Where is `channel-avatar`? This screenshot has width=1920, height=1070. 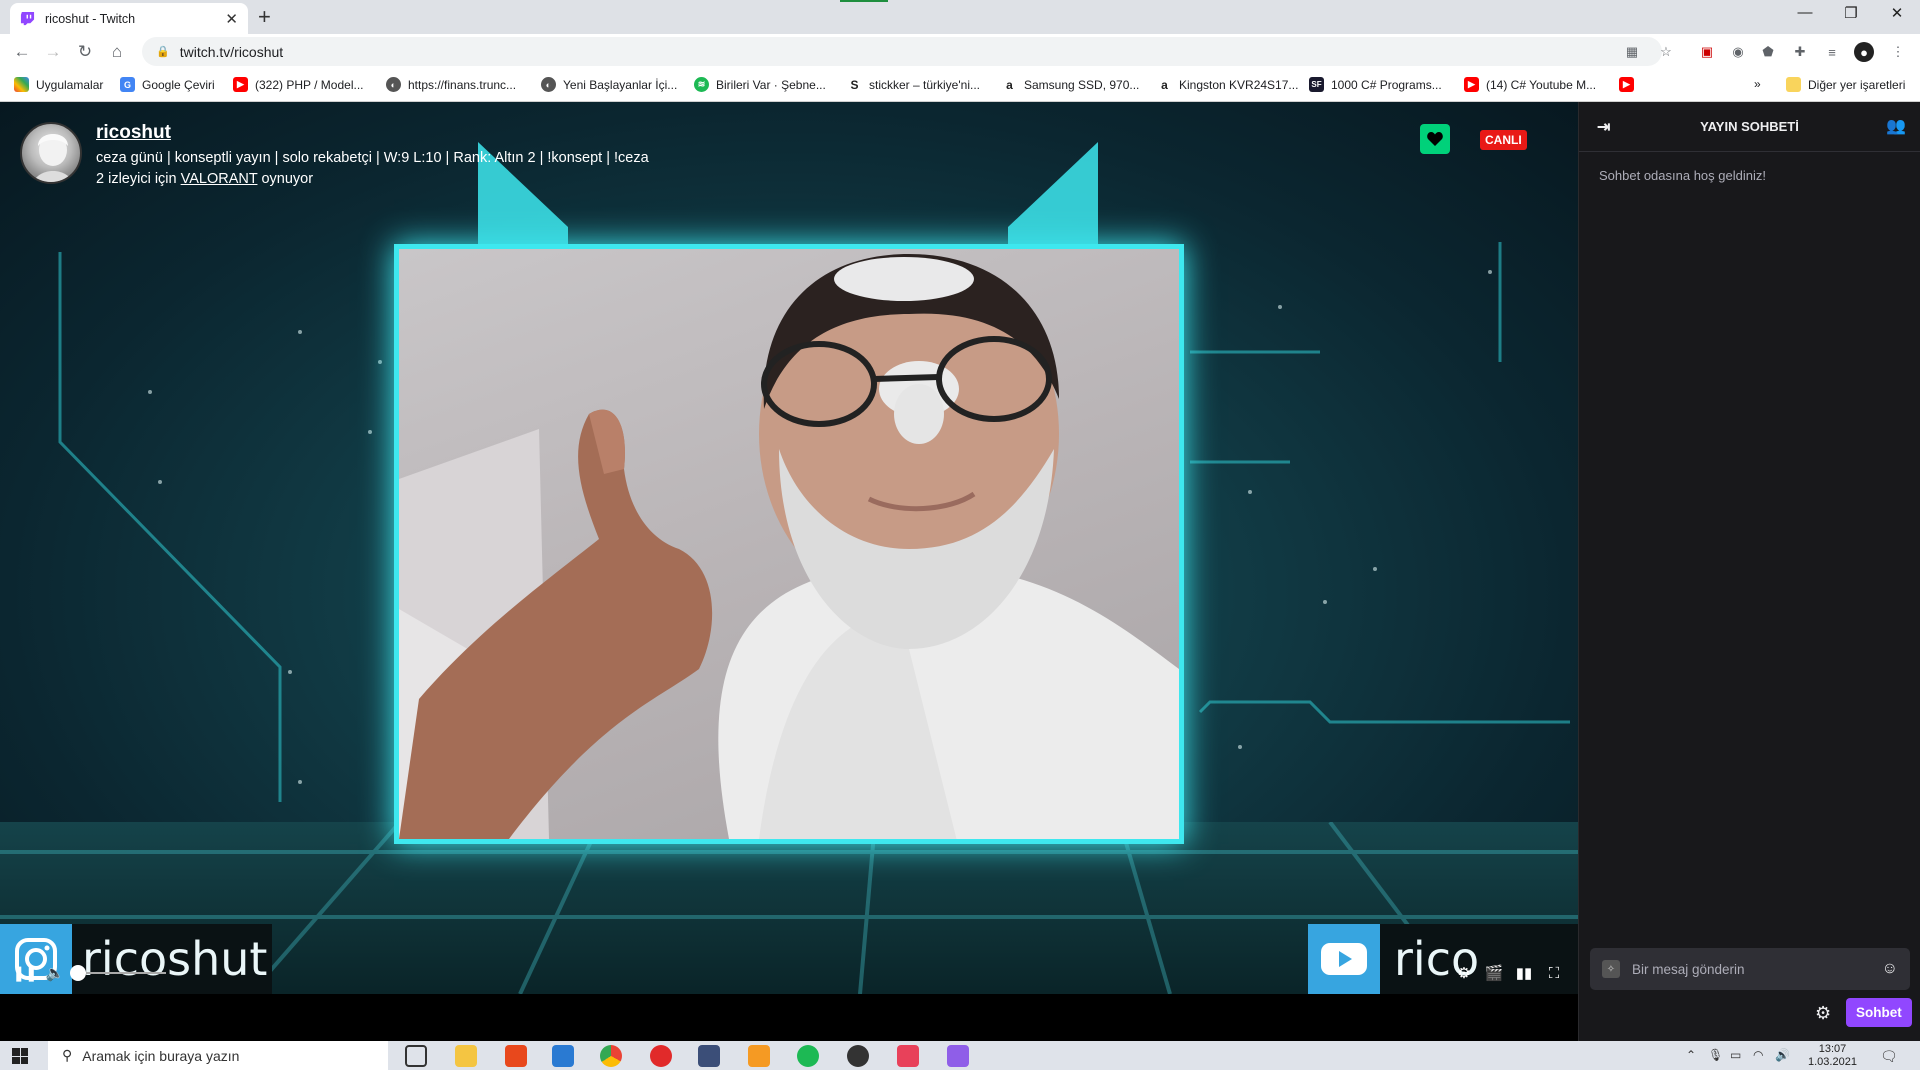 channel-avatar is located at coordinates (51, 153).